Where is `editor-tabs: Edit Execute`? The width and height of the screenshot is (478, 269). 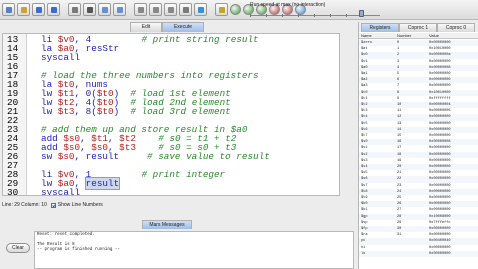 editor-tabs: Edit Execute is located at coordinates (179, 27).